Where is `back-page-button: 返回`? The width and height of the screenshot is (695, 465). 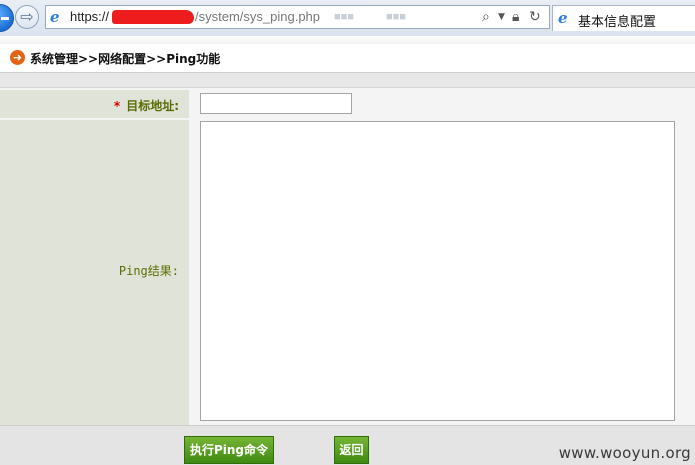
back-page-button: 返回 is located at coordinates (351, 450).